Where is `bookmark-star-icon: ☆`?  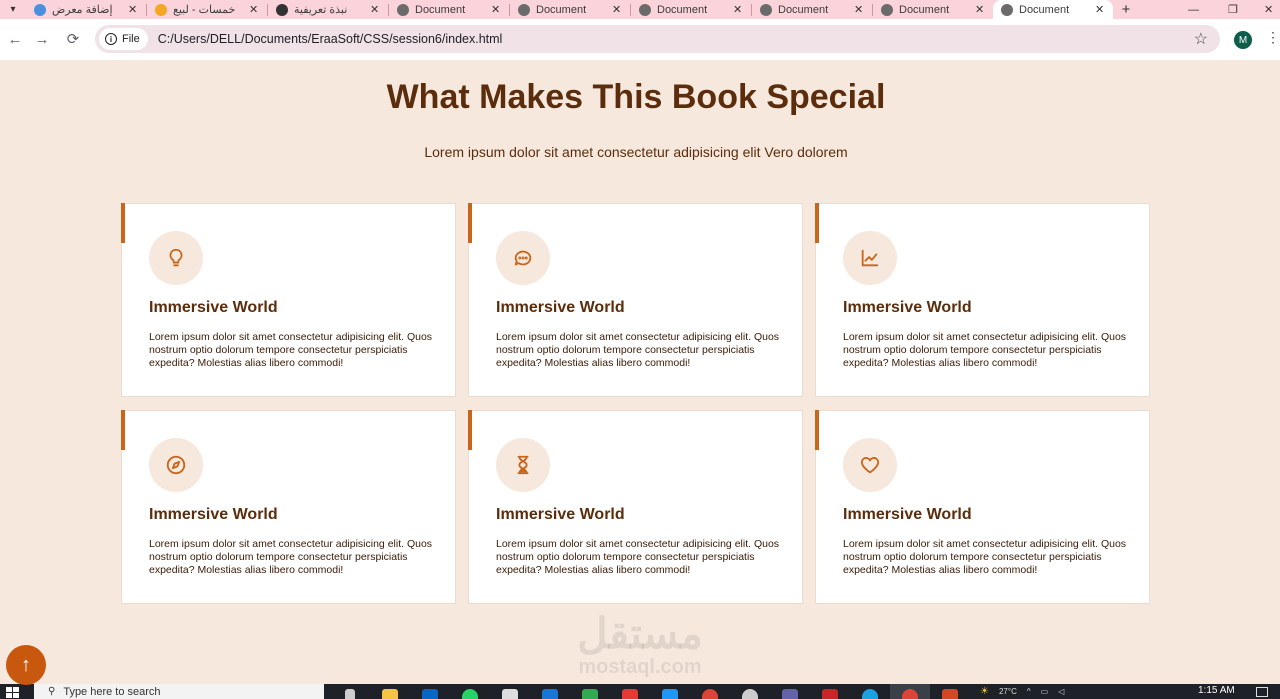
bookmark-star-icon: ☆ is located at coordinates (1201, 39).